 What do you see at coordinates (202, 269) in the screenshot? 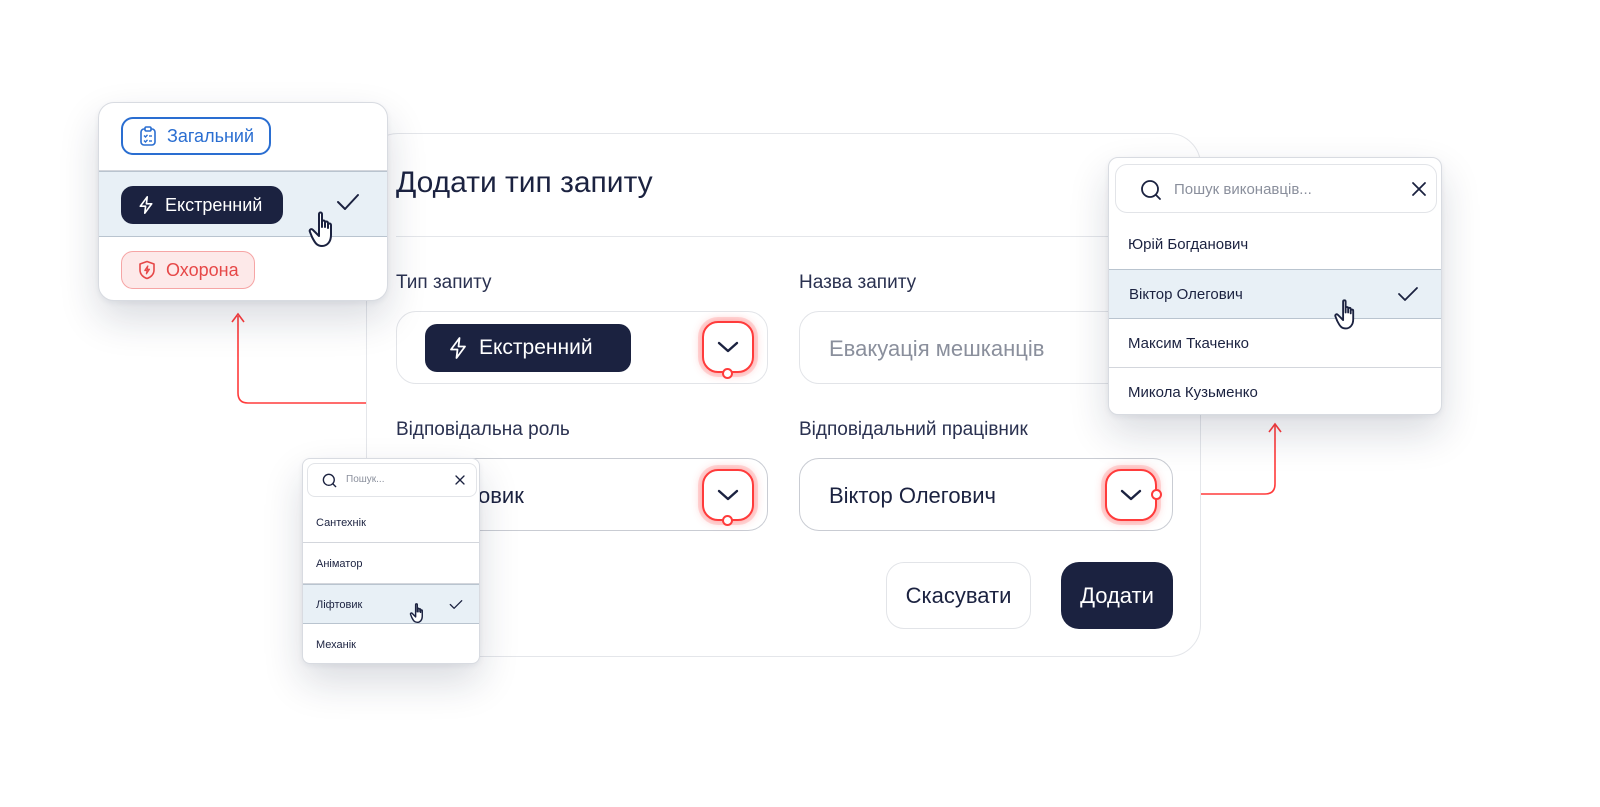
I see `type-chip-security-label: Охорона` at bounding box center [202, 269].